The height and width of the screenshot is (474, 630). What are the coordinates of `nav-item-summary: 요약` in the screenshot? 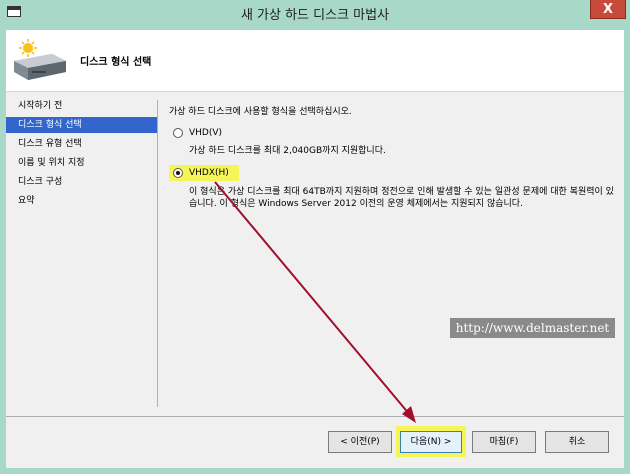 It's located at (82, 201).